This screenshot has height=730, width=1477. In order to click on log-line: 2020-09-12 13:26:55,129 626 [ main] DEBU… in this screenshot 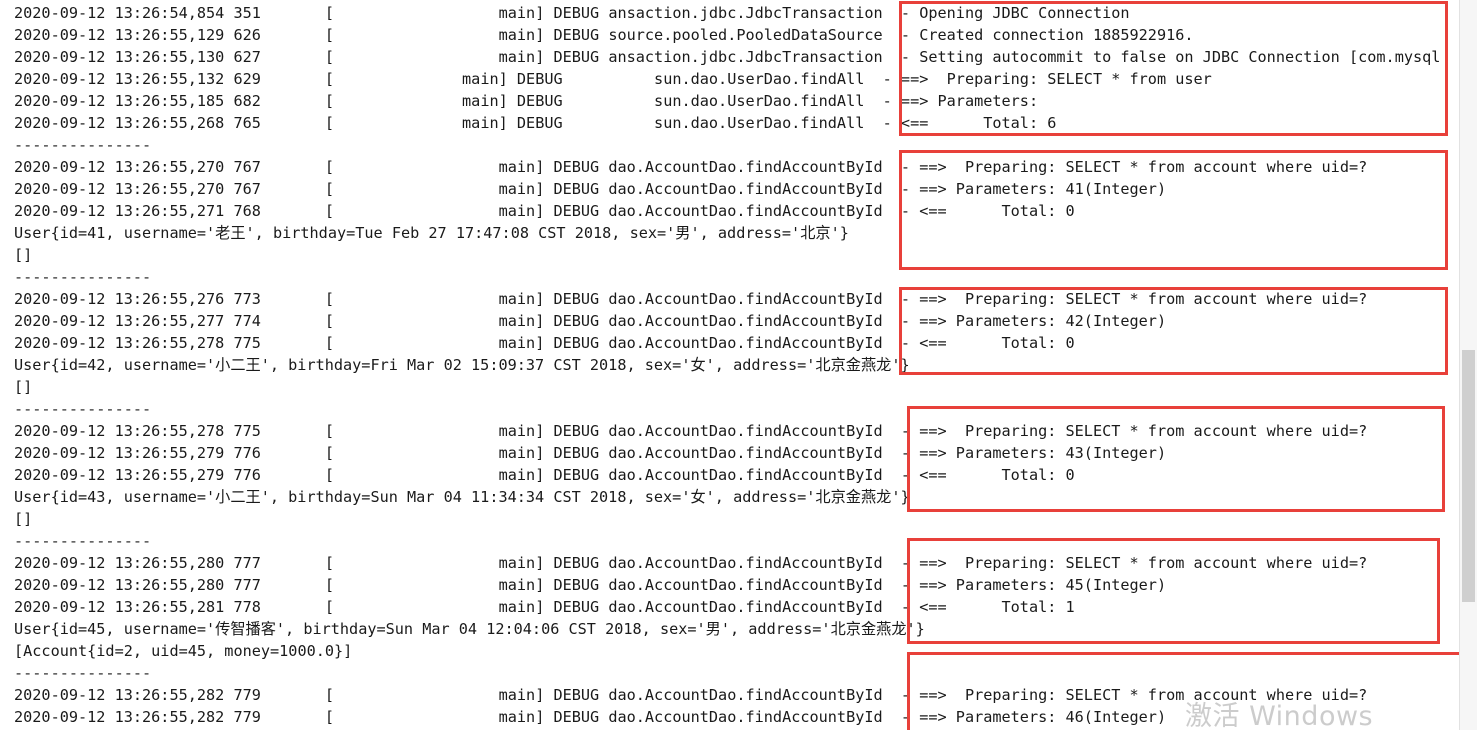, I will do `click(604, 35)`.